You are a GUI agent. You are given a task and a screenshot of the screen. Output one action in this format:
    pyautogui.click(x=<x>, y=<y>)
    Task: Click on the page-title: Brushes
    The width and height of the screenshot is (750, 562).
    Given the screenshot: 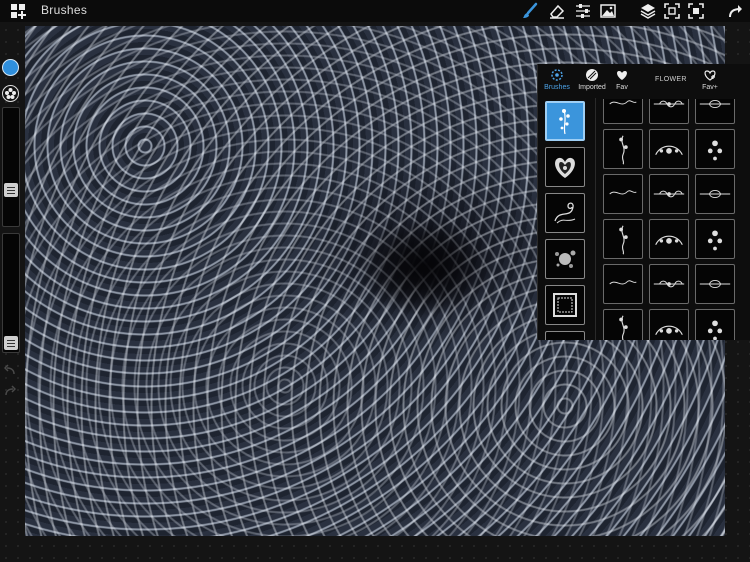 What is the action you would take?
    pyautogui.click(x=64, y=10)
    